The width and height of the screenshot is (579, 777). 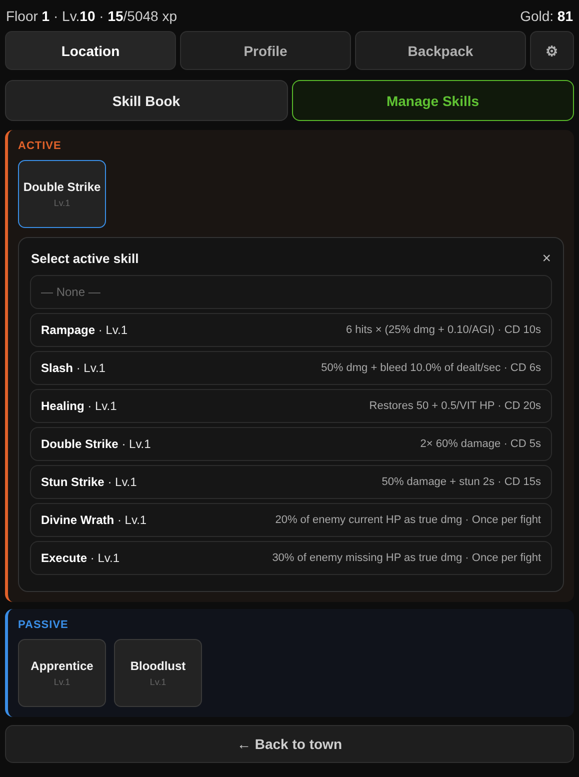 I want to click on skill-option: Rampage · Lv.1 6 hits × (25% dmg + 0.10/AGI) · CD 10s, so click(x=291, y=330).